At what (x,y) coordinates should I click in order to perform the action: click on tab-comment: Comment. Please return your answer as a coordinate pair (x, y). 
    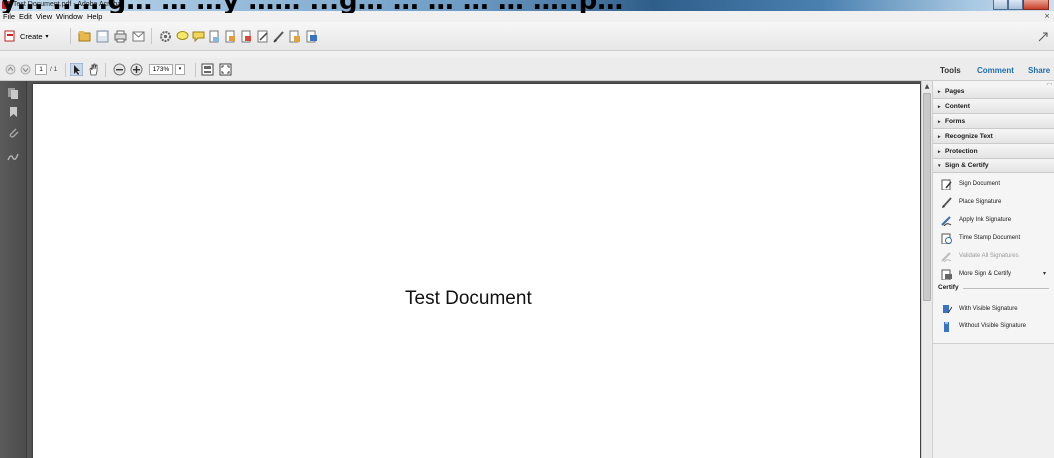
    Looking at the image, I should click on (995, 70).